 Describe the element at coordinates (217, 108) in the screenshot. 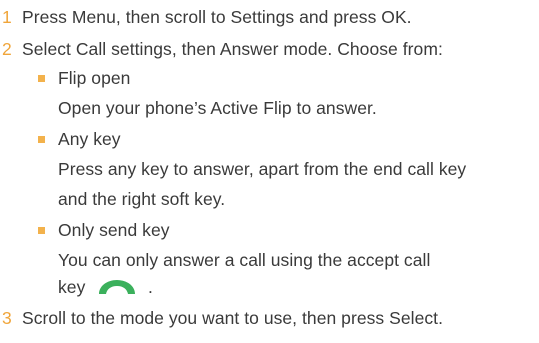

I see `option-1-description: Open your phone’s Active Flip to answer.` at that location.